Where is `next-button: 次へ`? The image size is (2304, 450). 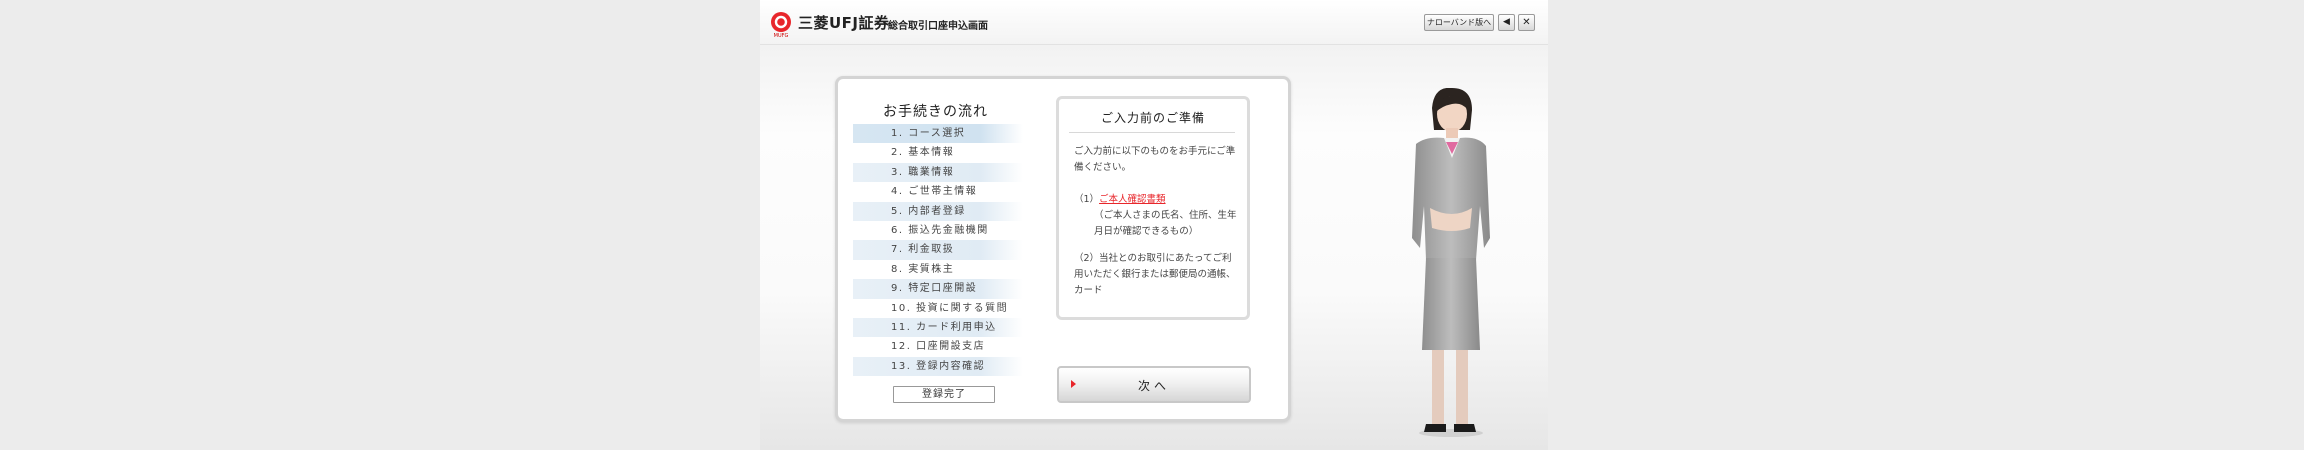
next-button: 次へ is located at coordinates (1154, 384).